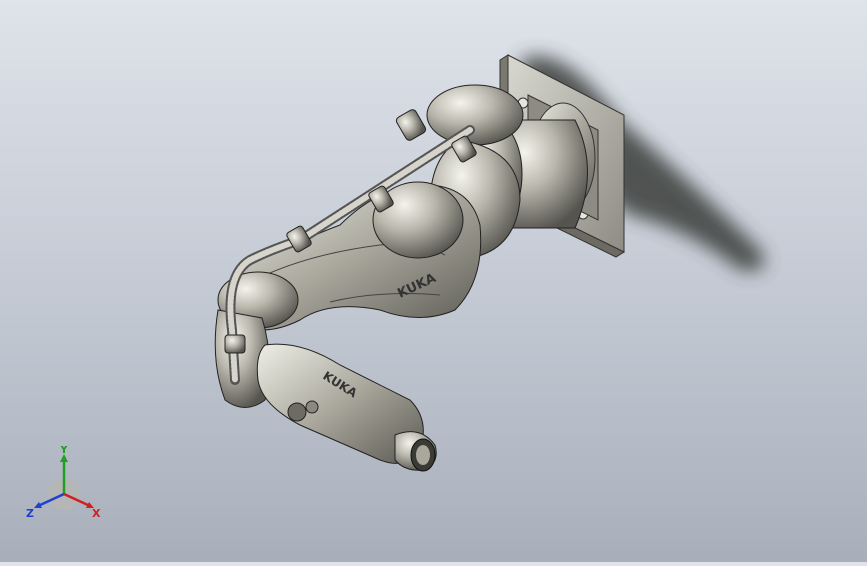 This screenshot has width=867, height=566. What do you see at coordinates (63, 483) in the screenshot?
I see `coordinate-triad: Y X Z` at bounding box center [63, 483].